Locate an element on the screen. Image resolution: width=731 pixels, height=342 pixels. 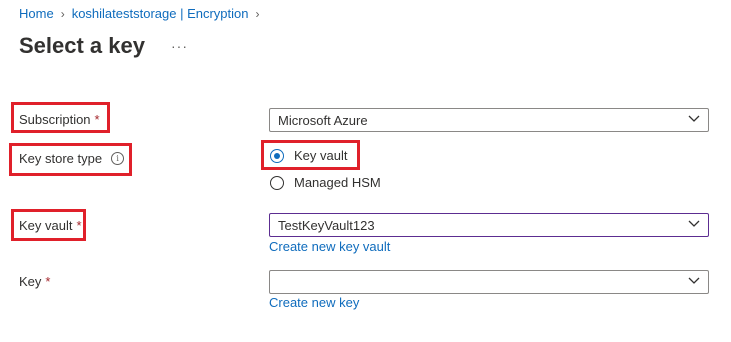
radio-key-vault-label: Key vault is located at coordinates (321, 155).